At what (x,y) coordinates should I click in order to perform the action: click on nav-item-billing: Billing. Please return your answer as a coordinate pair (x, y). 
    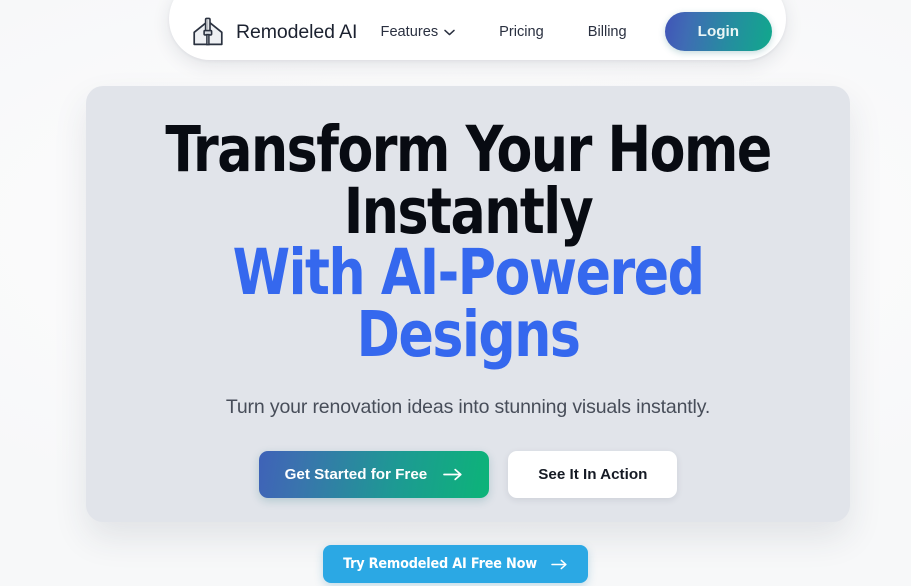
    Looking at the image, I should click on (607, 32).